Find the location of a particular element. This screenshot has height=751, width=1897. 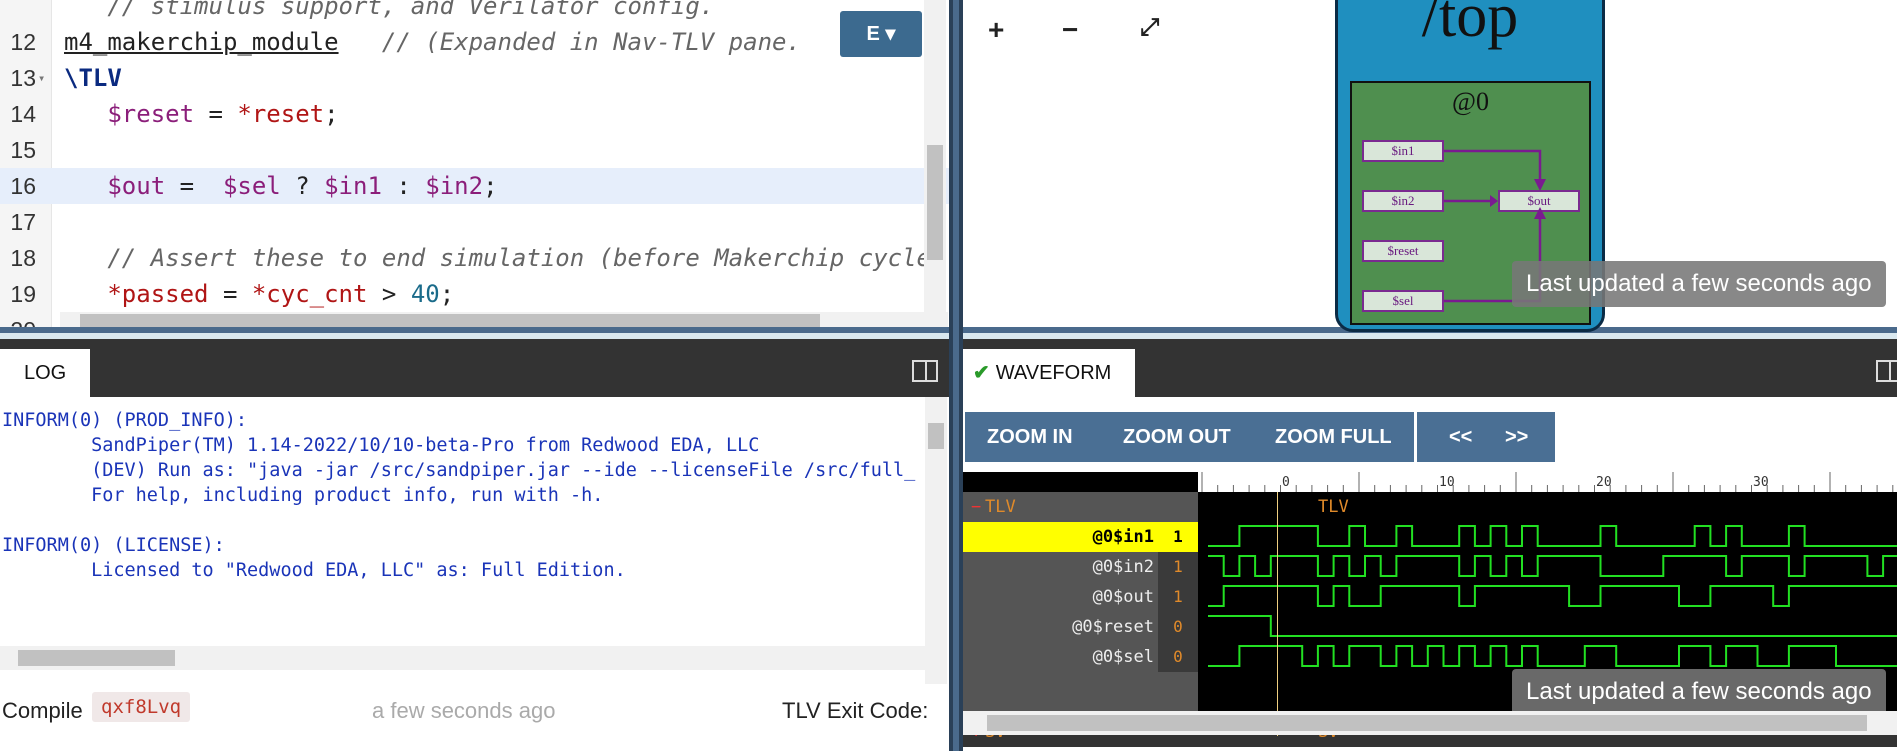

line-number: 13 is located at coordinates (23, 78).